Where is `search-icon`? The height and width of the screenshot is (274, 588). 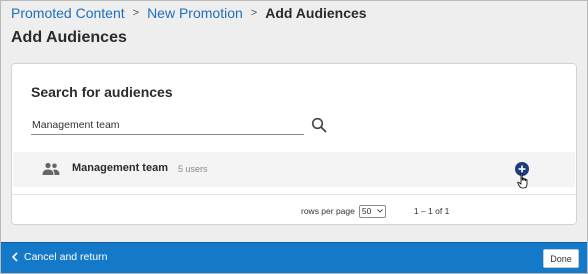
search-icon is located at coordinates (319, 125).